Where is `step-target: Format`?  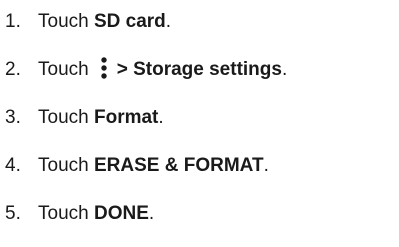 step-target: Format is located at coordinates (126, 117).